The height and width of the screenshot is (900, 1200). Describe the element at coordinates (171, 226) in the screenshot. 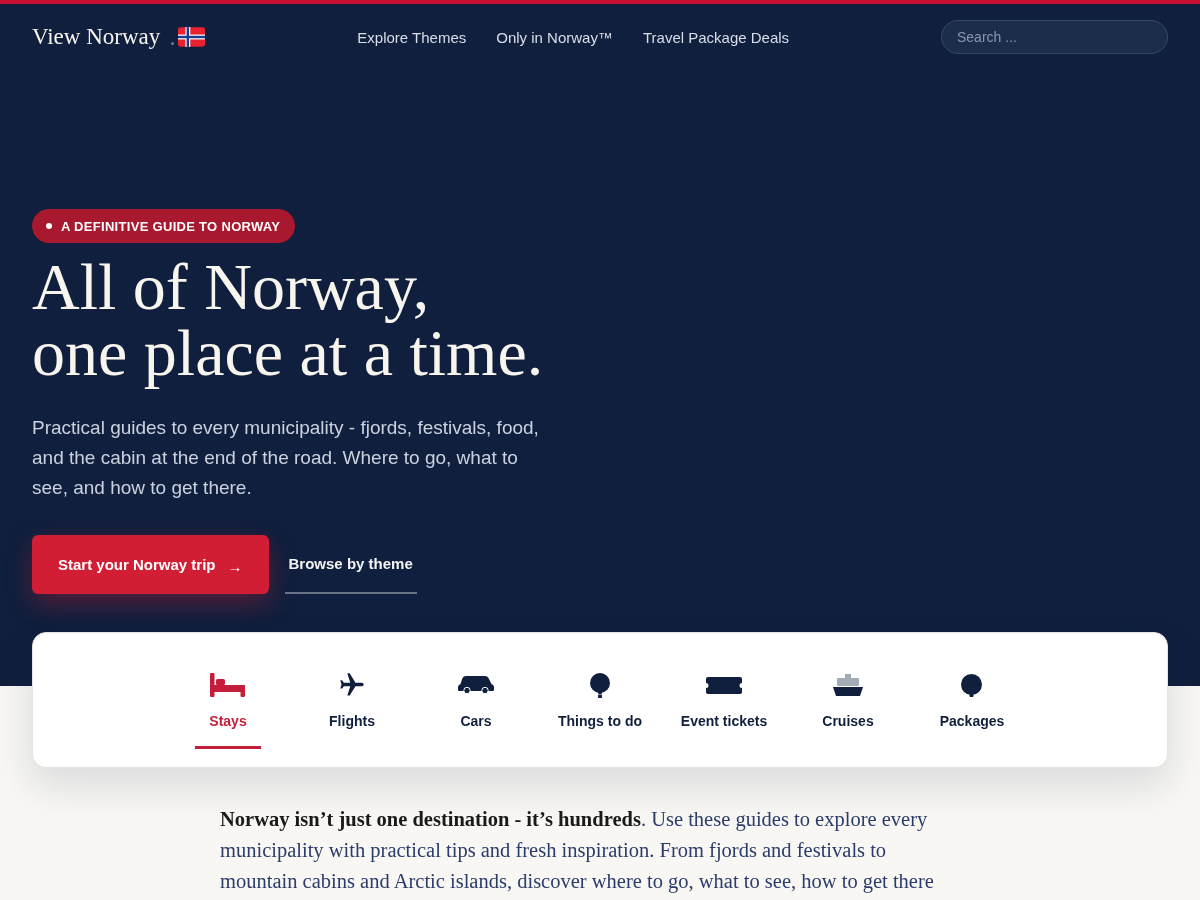

I see `tagline-text: A DEFINITIVE GUIDE TO NORWAY` at that location.